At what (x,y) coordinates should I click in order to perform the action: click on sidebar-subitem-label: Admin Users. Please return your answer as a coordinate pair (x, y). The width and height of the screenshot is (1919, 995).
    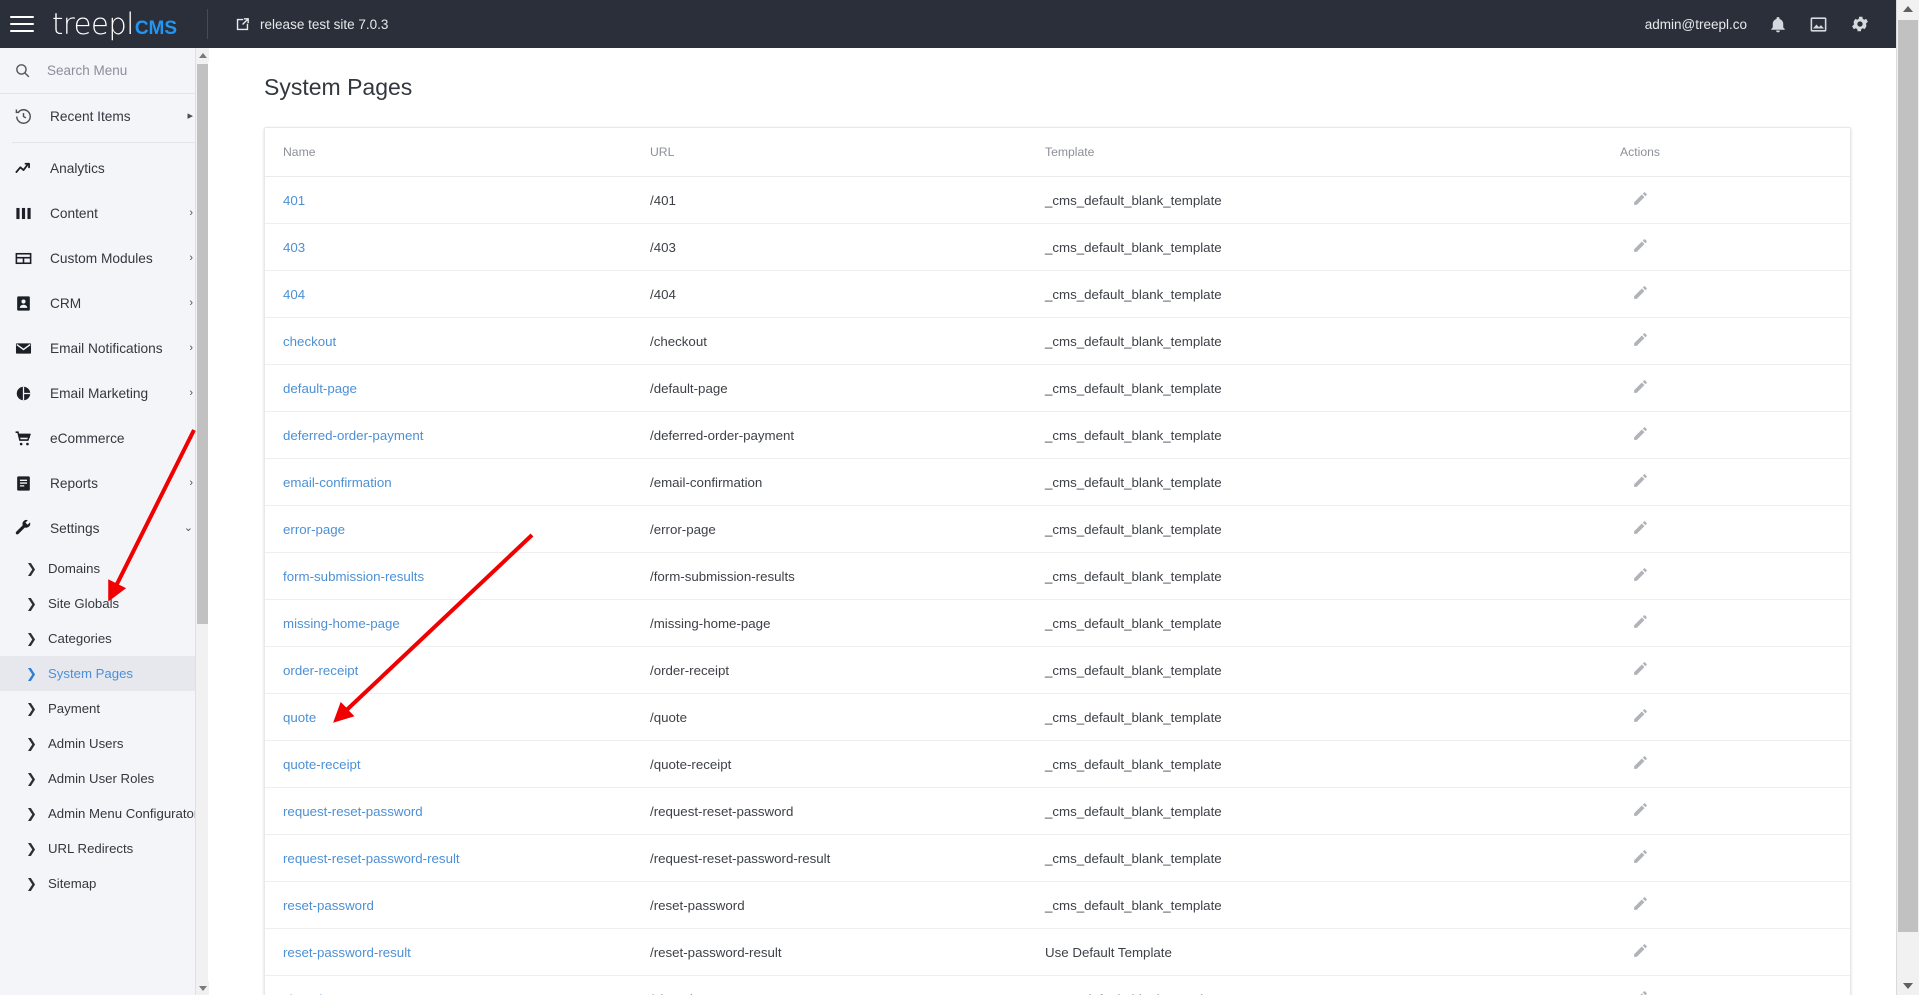
    Looking at the image, I should click on (86, 743).